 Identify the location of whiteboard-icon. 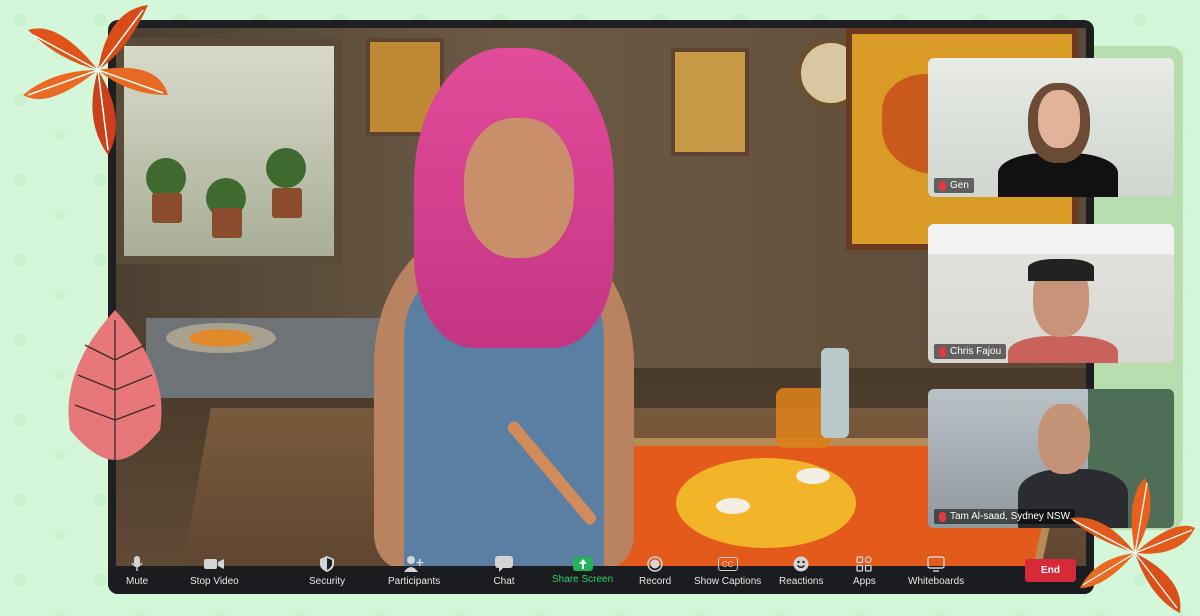
(936, 564).